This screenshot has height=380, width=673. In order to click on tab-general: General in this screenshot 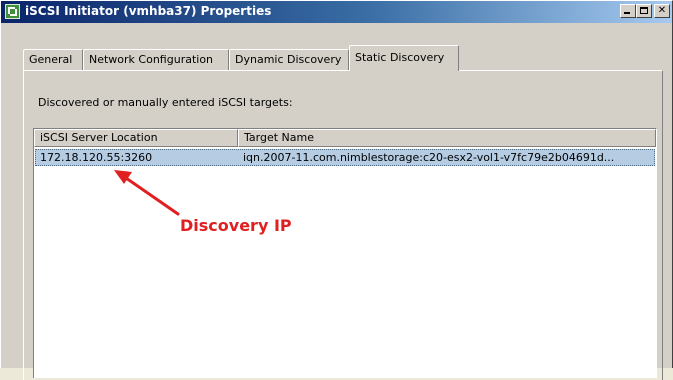, I will do `click(53, 59)`.